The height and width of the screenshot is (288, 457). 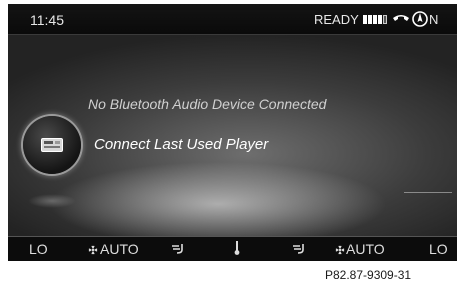 I want to click on right-fan-auto: AUTO, so click(x=365, y=249).